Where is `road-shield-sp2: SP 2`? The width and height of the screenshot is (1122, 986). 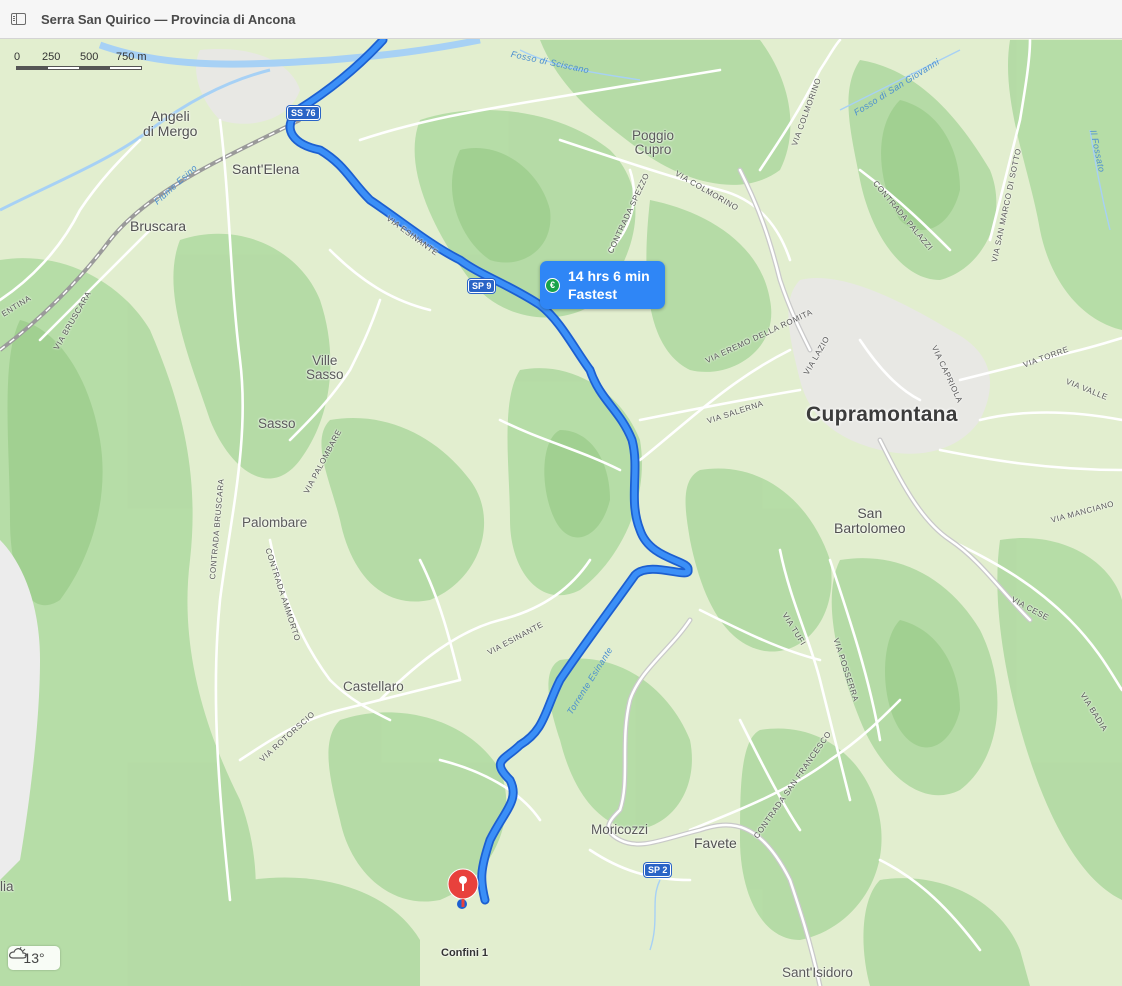 road-shield-sp2: SP 2 is located at coordinates (658, 870).